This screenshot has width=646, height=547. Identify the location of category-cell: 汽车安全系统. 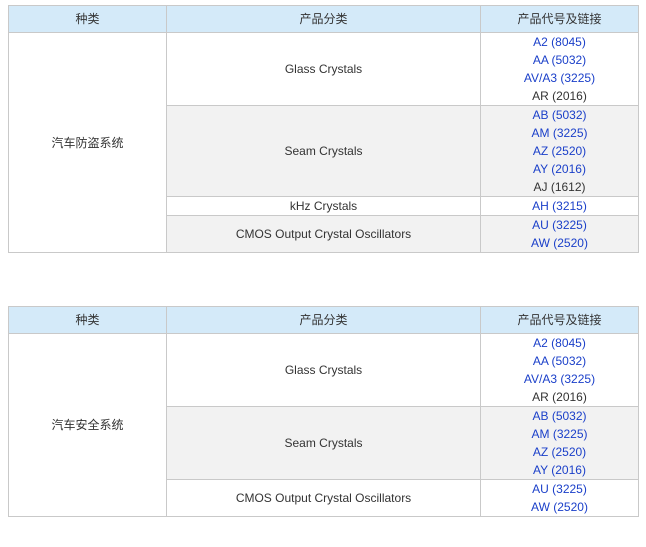
(87, 425).